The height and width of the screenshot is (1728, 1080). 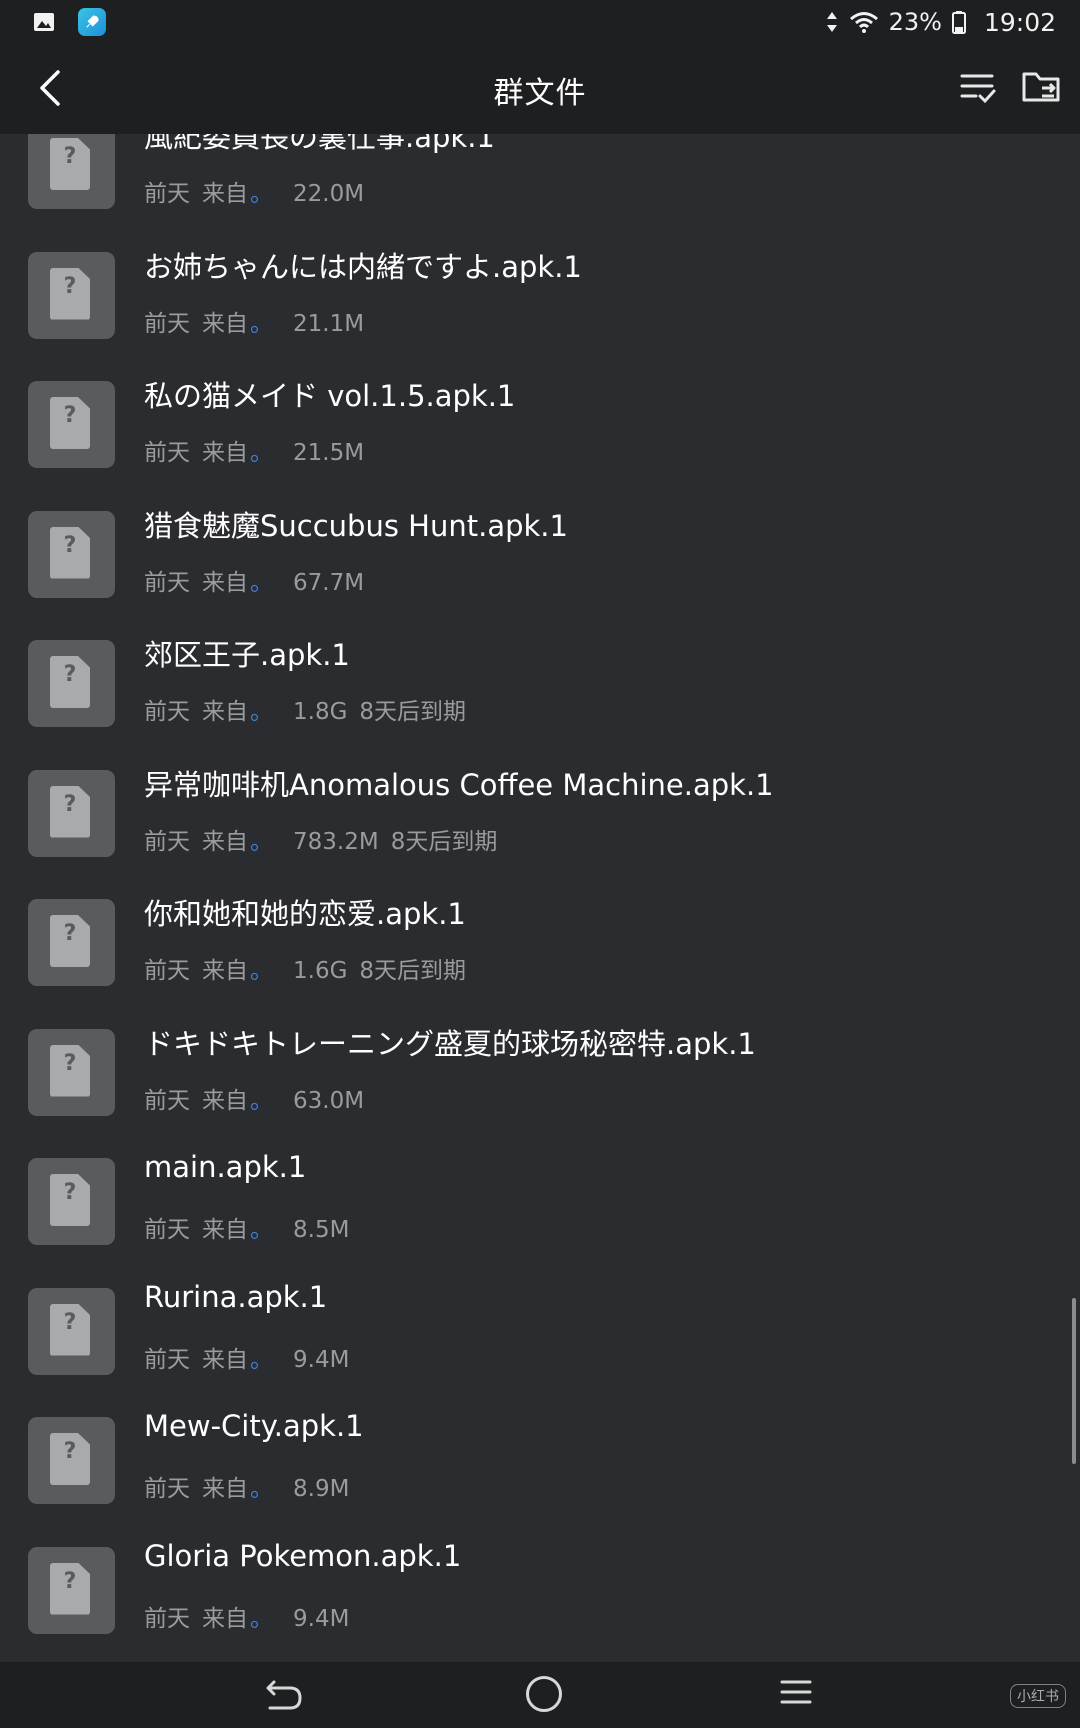 What do you see at coordinates (540, 554) in the screenshot?
I see `file-list-item: ? 猎食魅魔Succubus Hunt.apk.1 前天 来自。 67.7M` at bounding box center [540, 554].